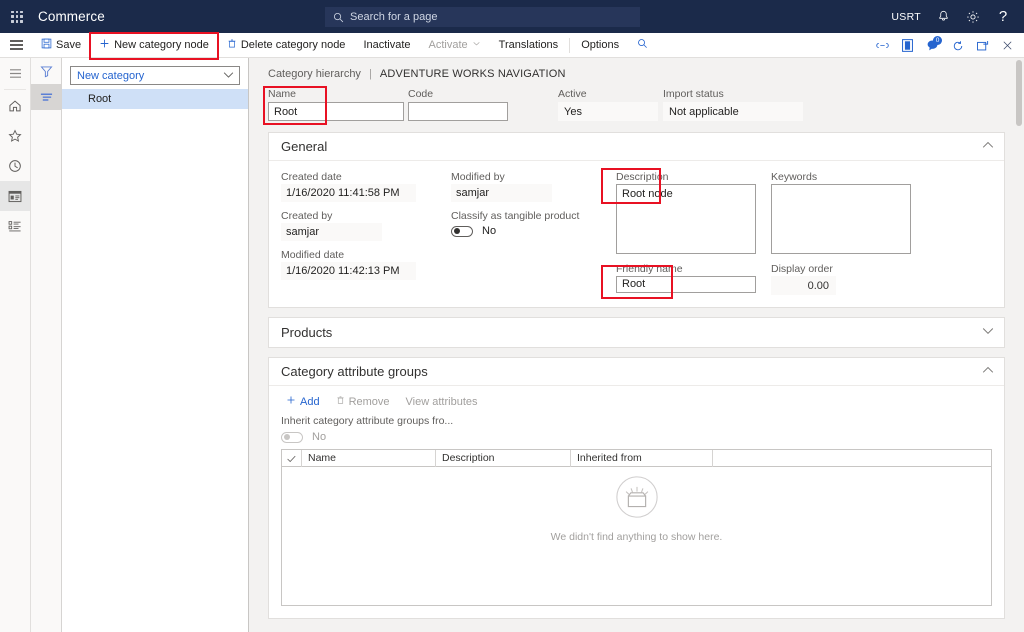 The image size is (1024, 632). I want to click on add-attribute-group-button: Add, so click(303, 401).